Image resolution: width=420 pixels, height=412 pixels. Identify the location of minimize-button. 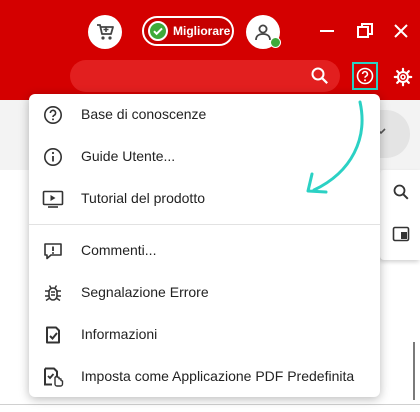
(327, 31).